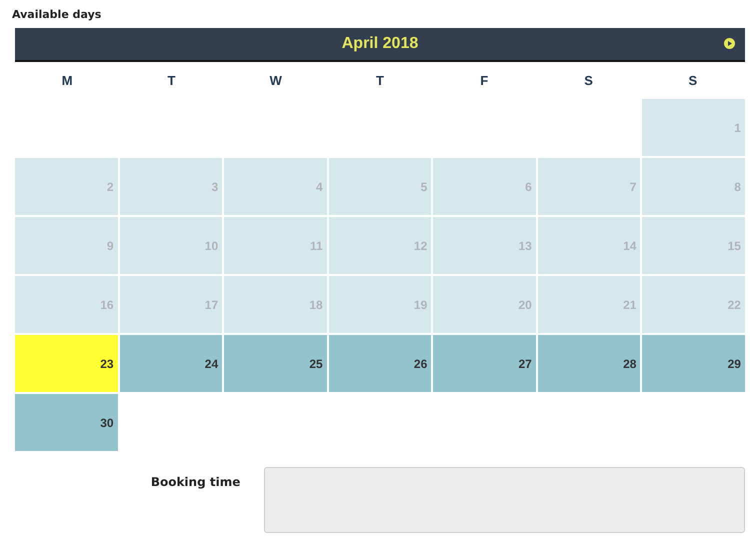 This screenshot has width=750, height=540. I want to click on day-cell: 29, so click(693, 363).